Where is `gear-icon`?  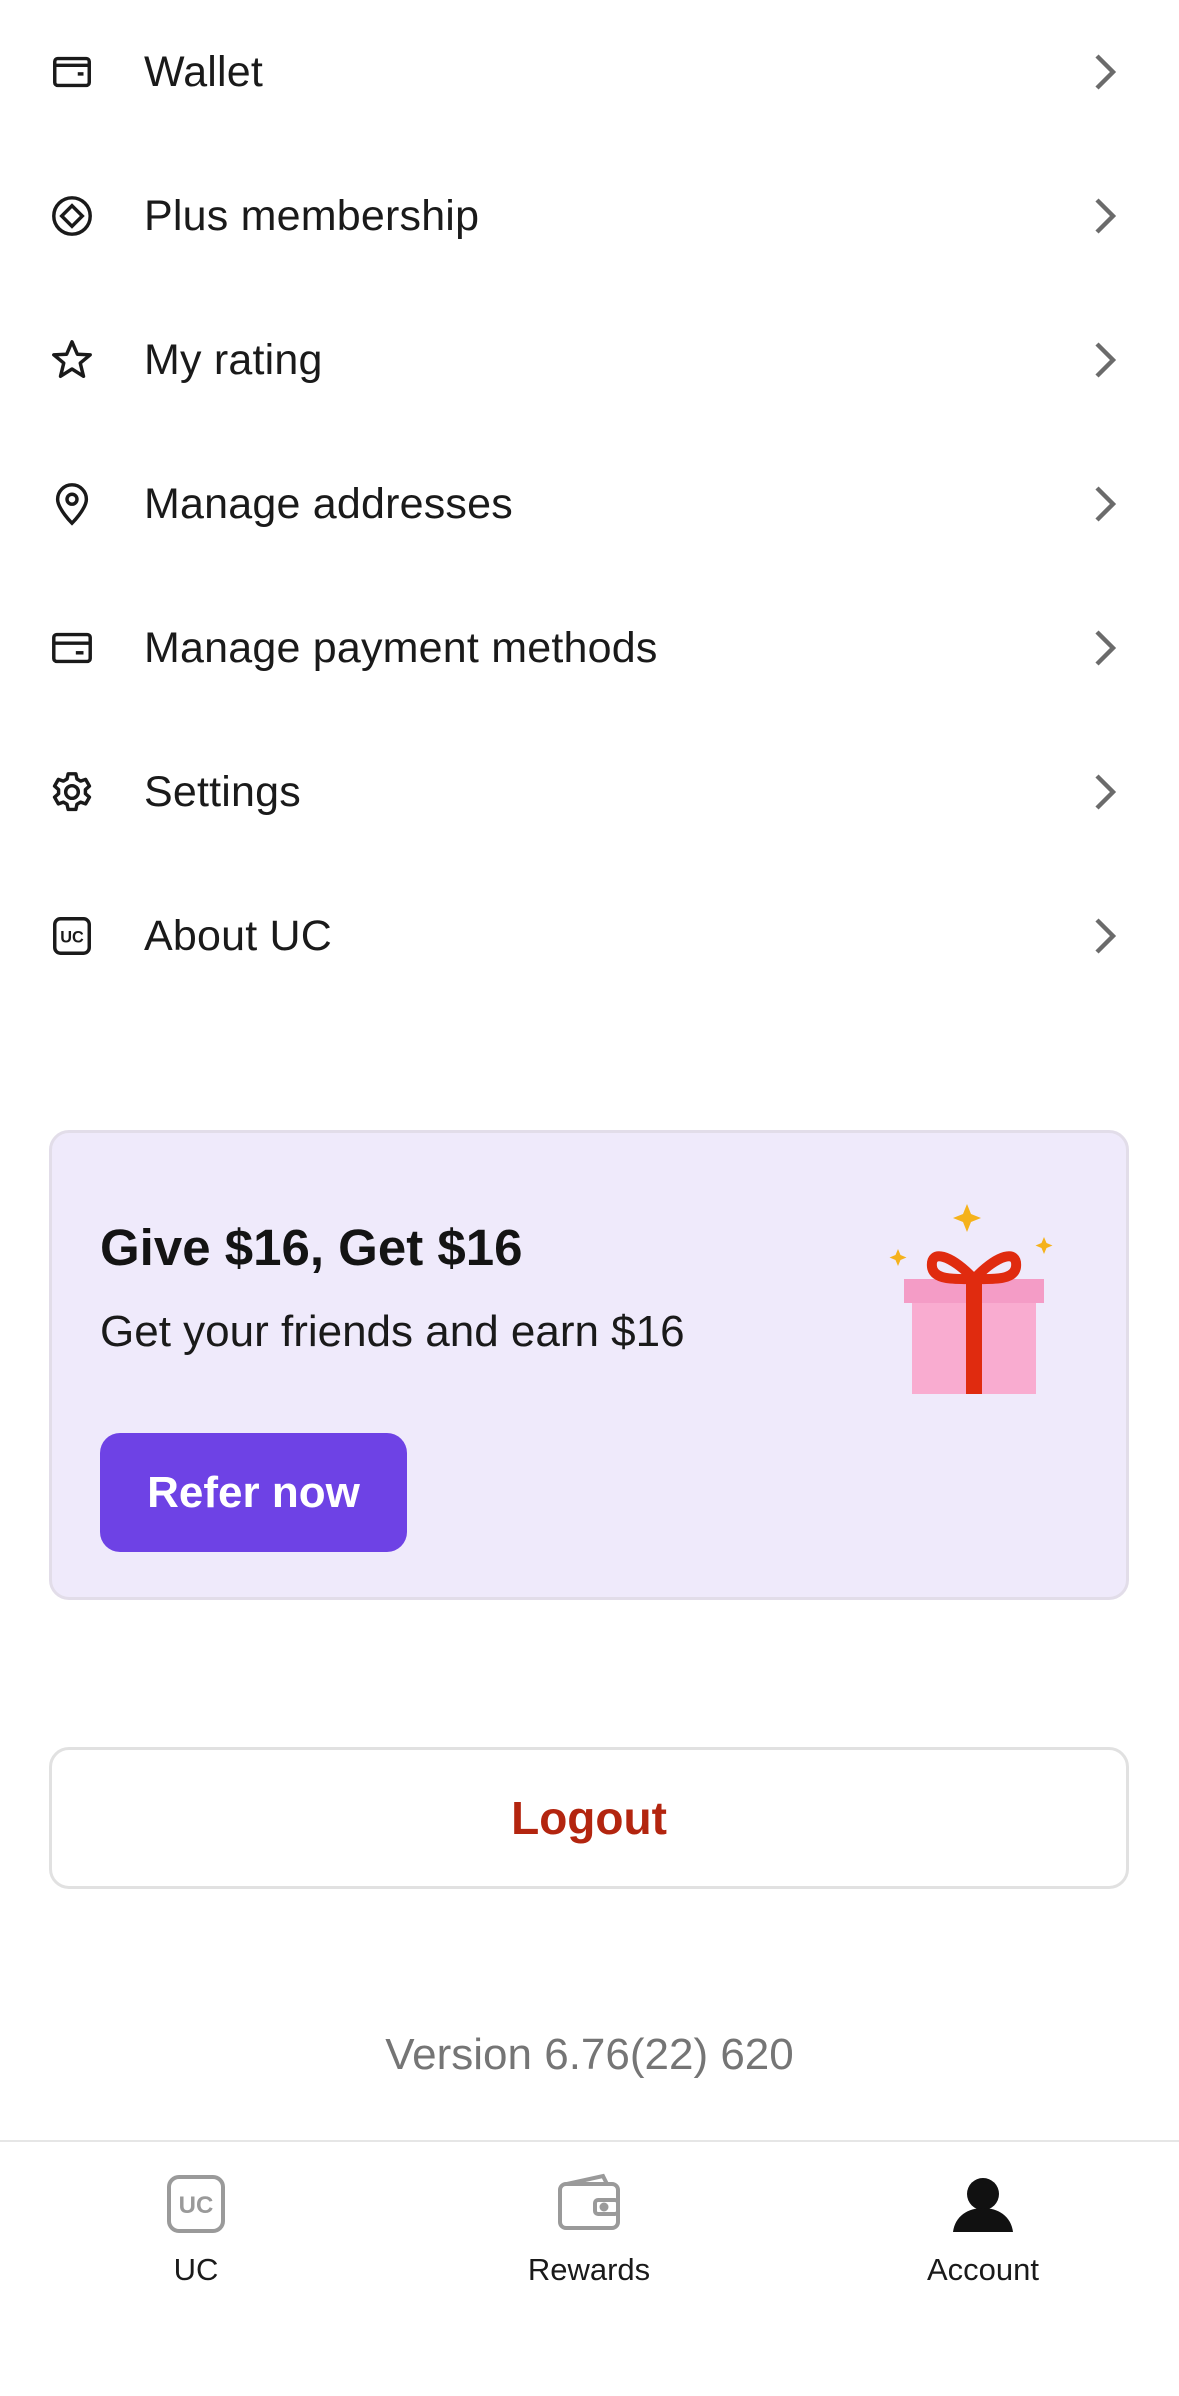 gear-icon is located at coordinates (72, 792).